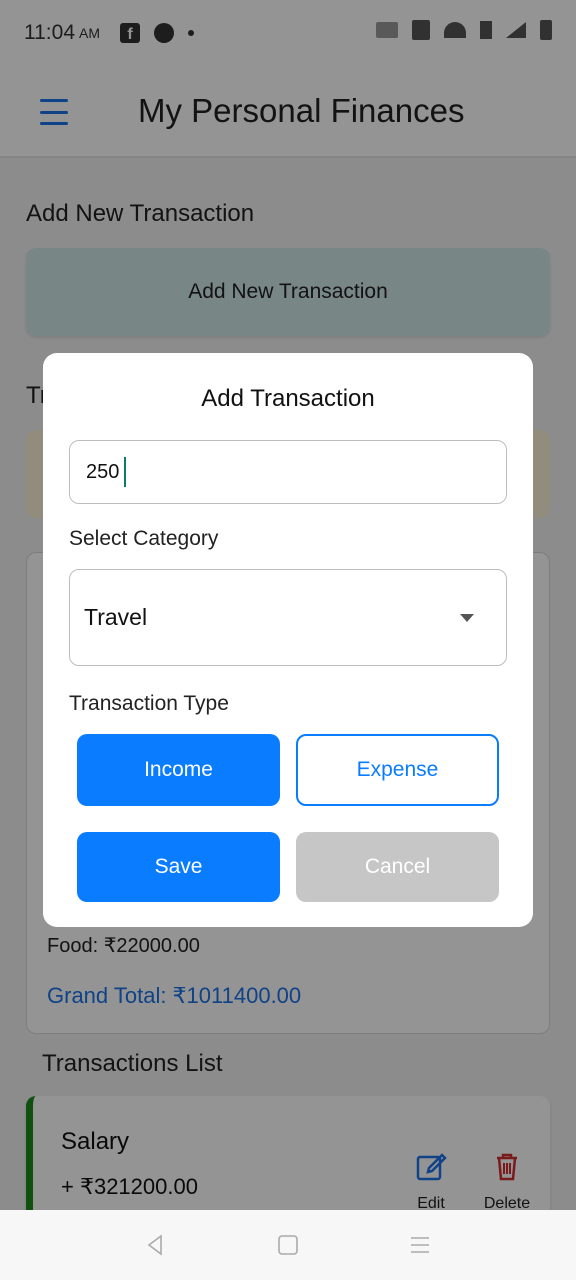 Image resolution: width=576 pixels, height=1280 pixels. I want to click on cancel-button: Cancel, so click(397, 867).